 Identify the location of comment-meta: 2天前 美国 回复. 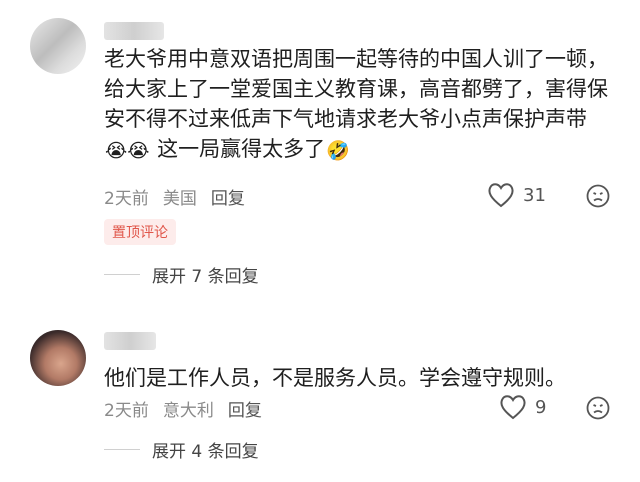
(174, 196).